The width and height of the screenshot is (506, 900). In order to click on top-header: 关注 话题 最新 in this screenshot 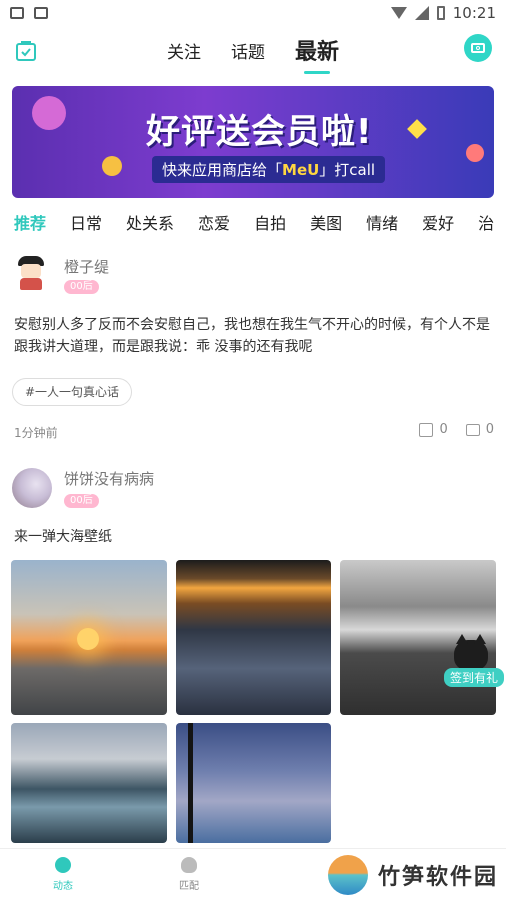, I will do `click(253, 52)`.